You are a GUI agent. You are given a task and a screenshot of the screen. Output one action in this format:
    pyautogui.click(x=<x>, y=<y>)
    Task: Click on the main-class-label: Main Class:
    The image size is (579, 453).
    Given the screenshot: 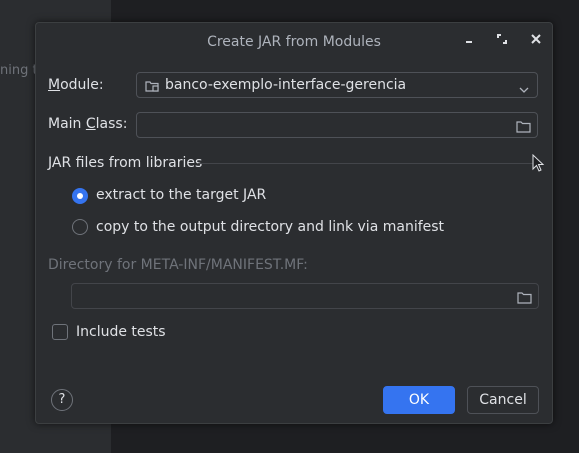 What is the action you would take?
    pyautogui.click(x=88, y=124)
    